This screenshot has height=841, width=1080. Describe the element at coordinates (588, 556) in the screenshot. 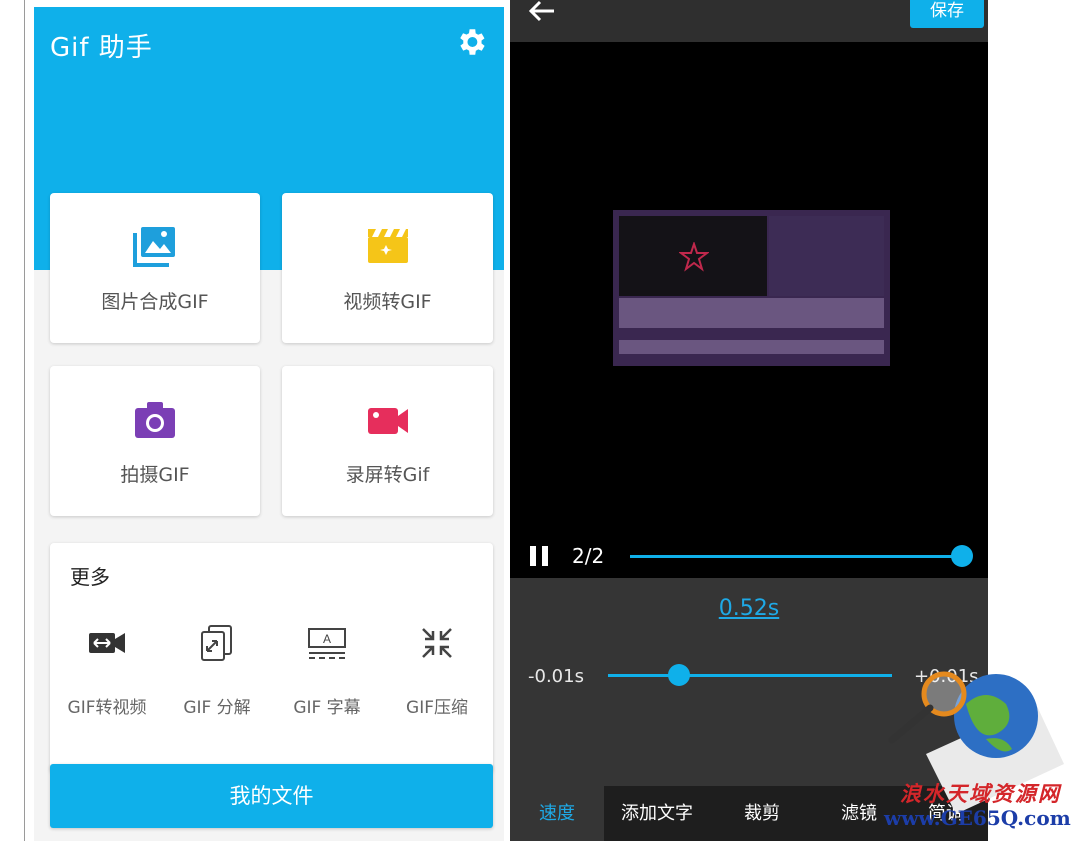

I see `frame-indicator: 2/2` at that location.